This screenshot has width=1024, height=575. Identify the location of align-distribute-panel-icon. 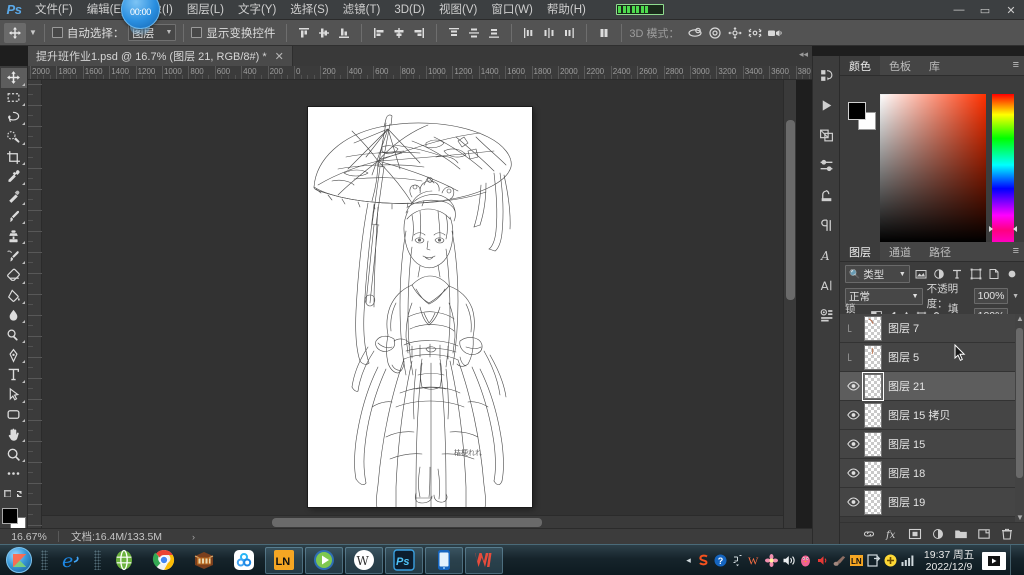
(604, 33).